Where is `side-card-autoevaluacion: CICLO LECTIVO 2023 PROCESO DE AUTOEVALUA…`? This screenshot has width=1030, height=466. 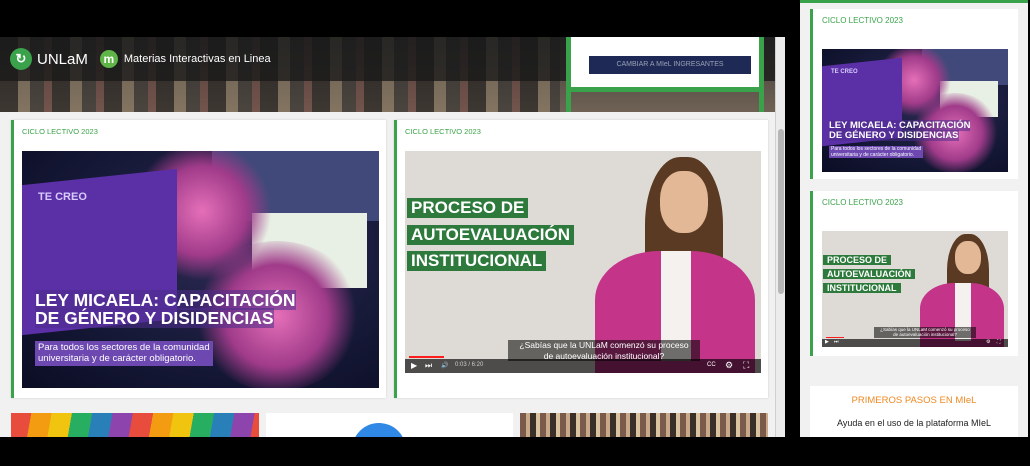
side-card-autoevaluacion: CICLO LECTIVO 2023 PROCESO DE AUTOEVALUA… is located at coordinates (914, 273).